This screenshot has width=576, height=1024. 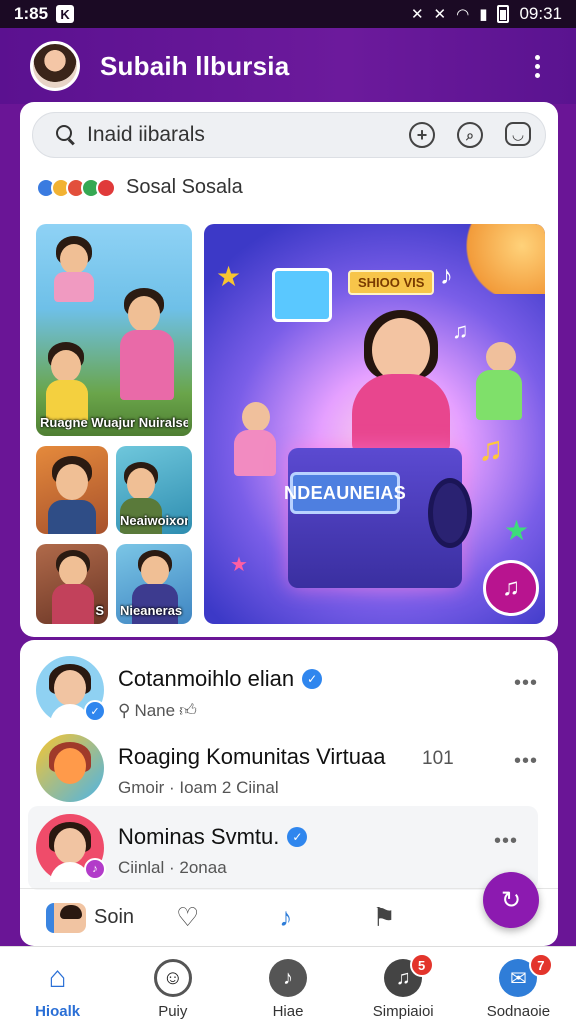 What do you see at coordinates (438, 758) in the screenshot?
I see `feed-item-count: 101` at bounding box center [438, 758].